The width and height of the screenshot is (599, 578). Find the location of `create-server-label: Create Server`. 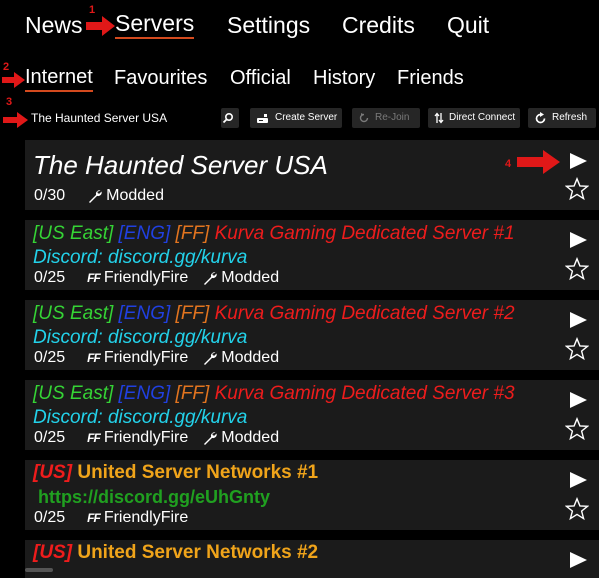

create-server-label: Create Server is located at coordinates (306, 117).